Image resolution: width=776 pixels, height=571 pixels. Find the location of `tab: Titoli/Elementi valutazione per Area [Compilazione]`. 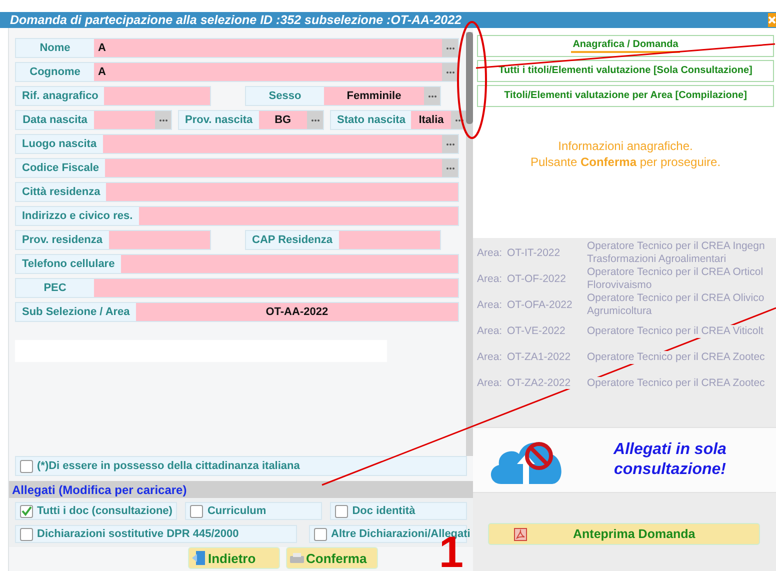

tab: Titoli/Elementi valutazione per Area [Compilazione] is located at coordinates (625, 96).